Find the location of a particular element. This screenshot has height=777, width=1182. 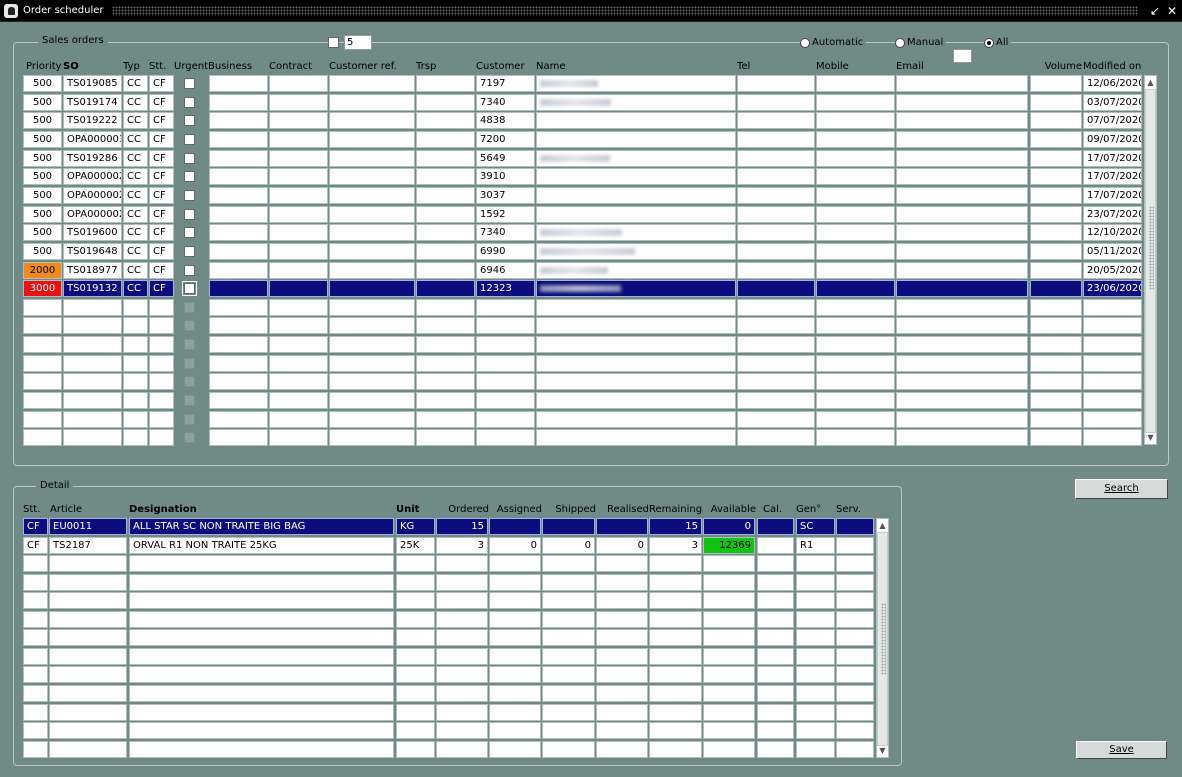

sales-cell-customer: 5649 is located at coordinates (505, 158).